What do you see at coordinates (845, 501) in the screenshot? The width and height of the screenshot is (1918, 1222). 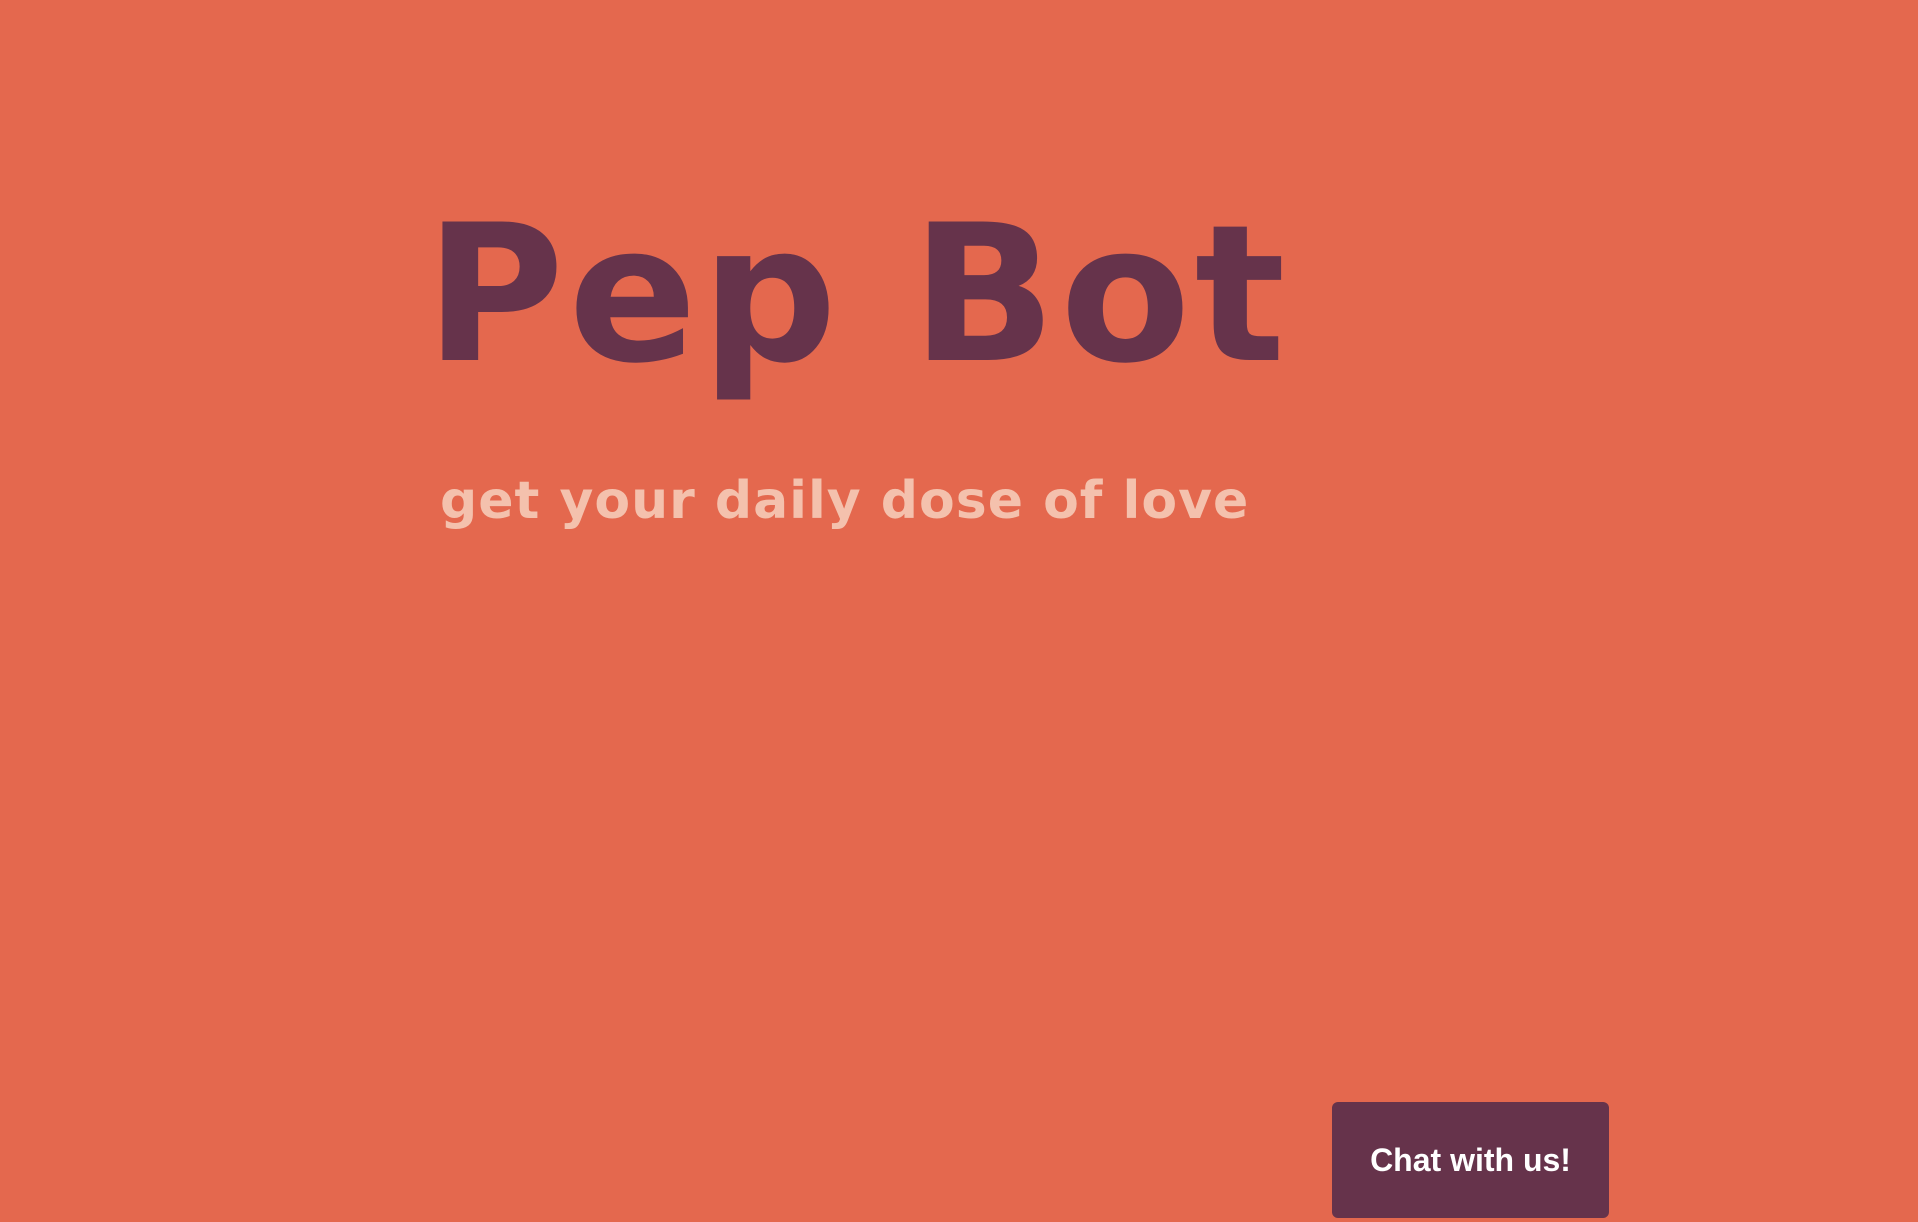 I see `page-subtitle: get your daily dose of love` at bounding box center [845, 501].